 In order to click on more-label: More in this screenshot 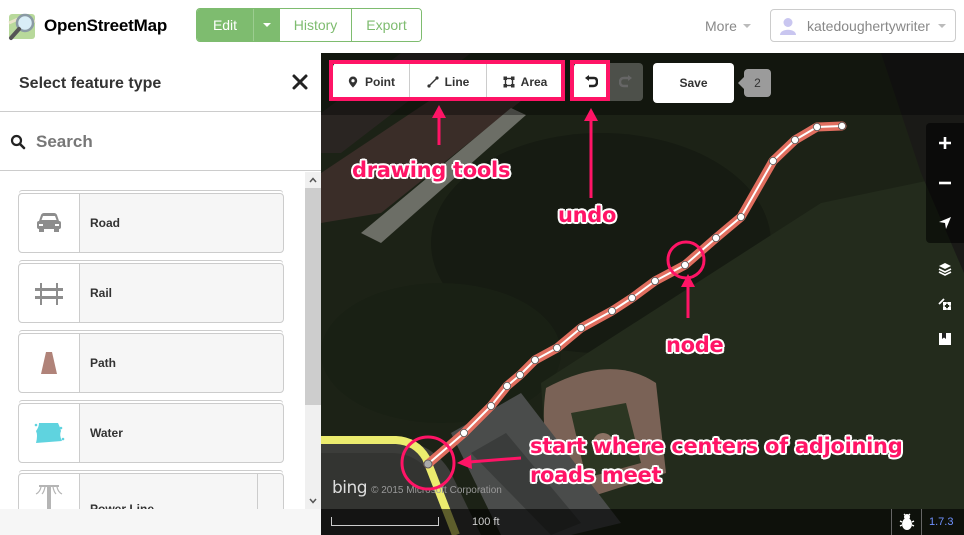, I will do `click(721, 26)`.